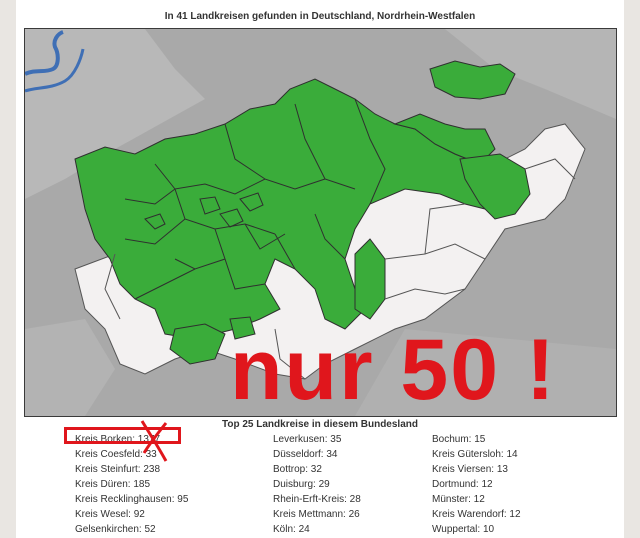 This screenshot has width=640, height=538. What do you see at coordinates (476, 529) in the screenshot?
I see `list-item: Wuppertal: 10` at bounding box center [476, 529].